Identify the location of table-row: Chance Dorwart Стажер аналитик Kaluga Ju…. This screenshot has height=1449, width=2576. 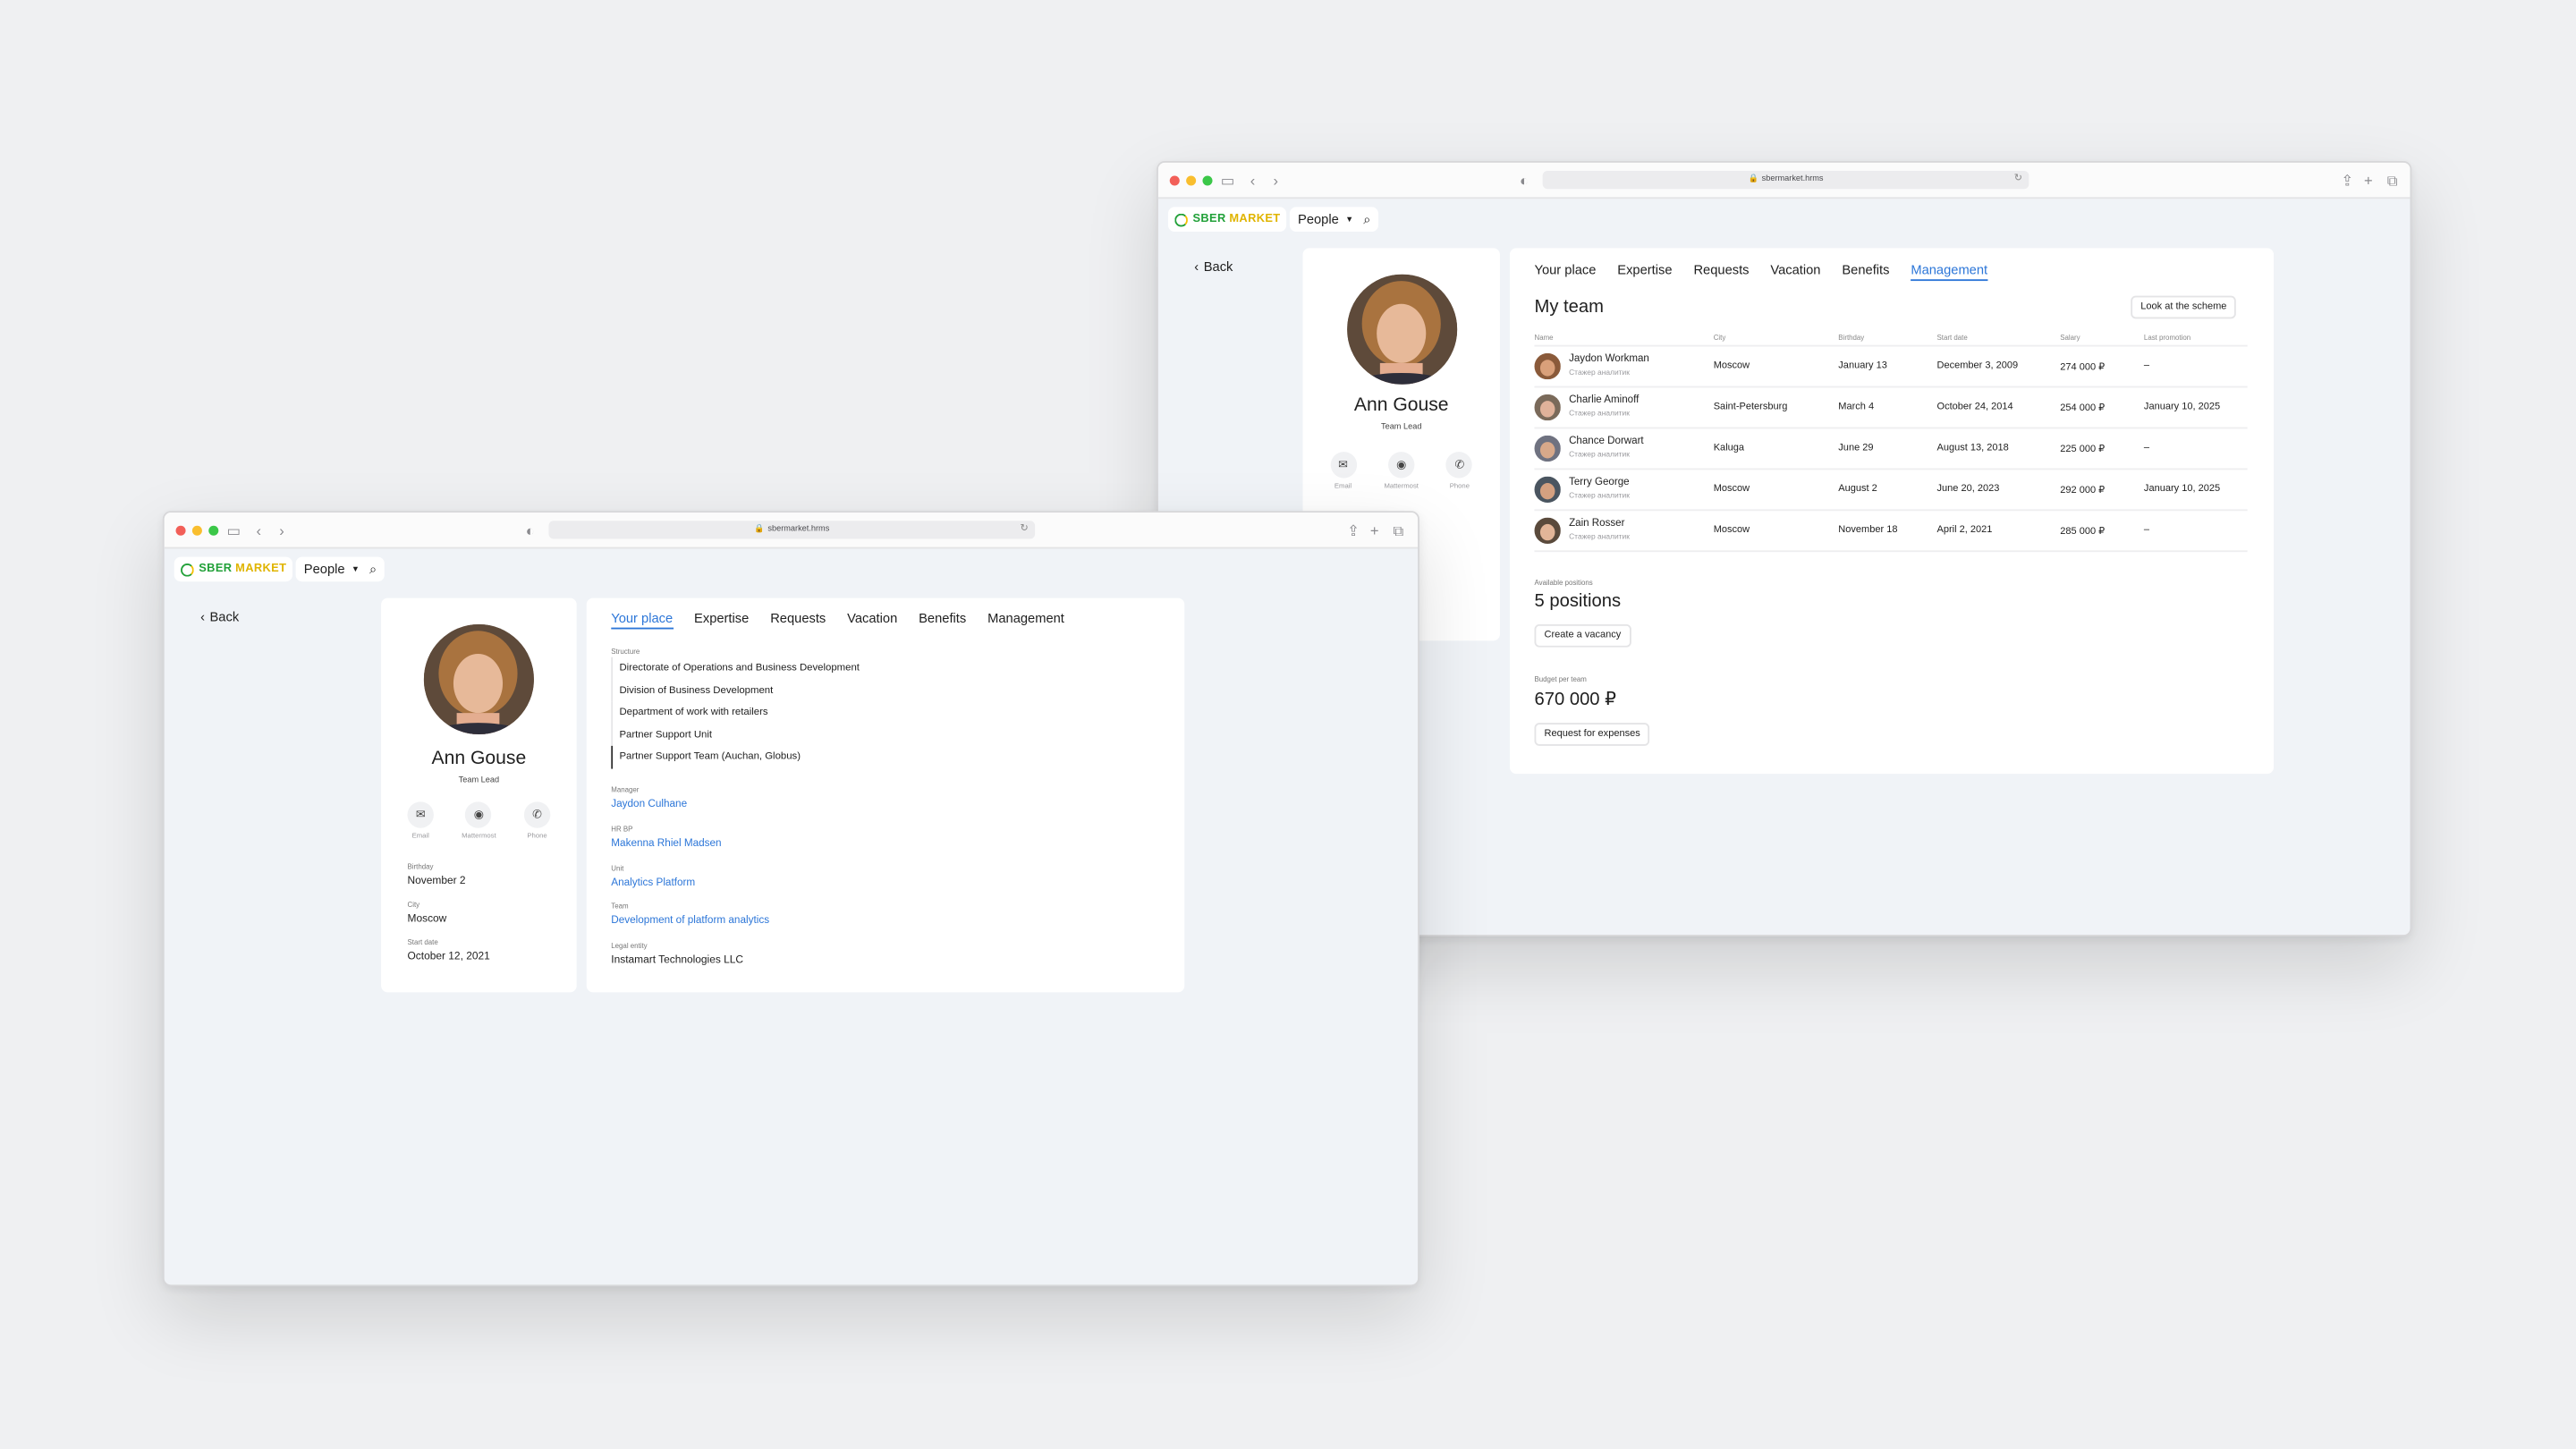
(1891, 449).